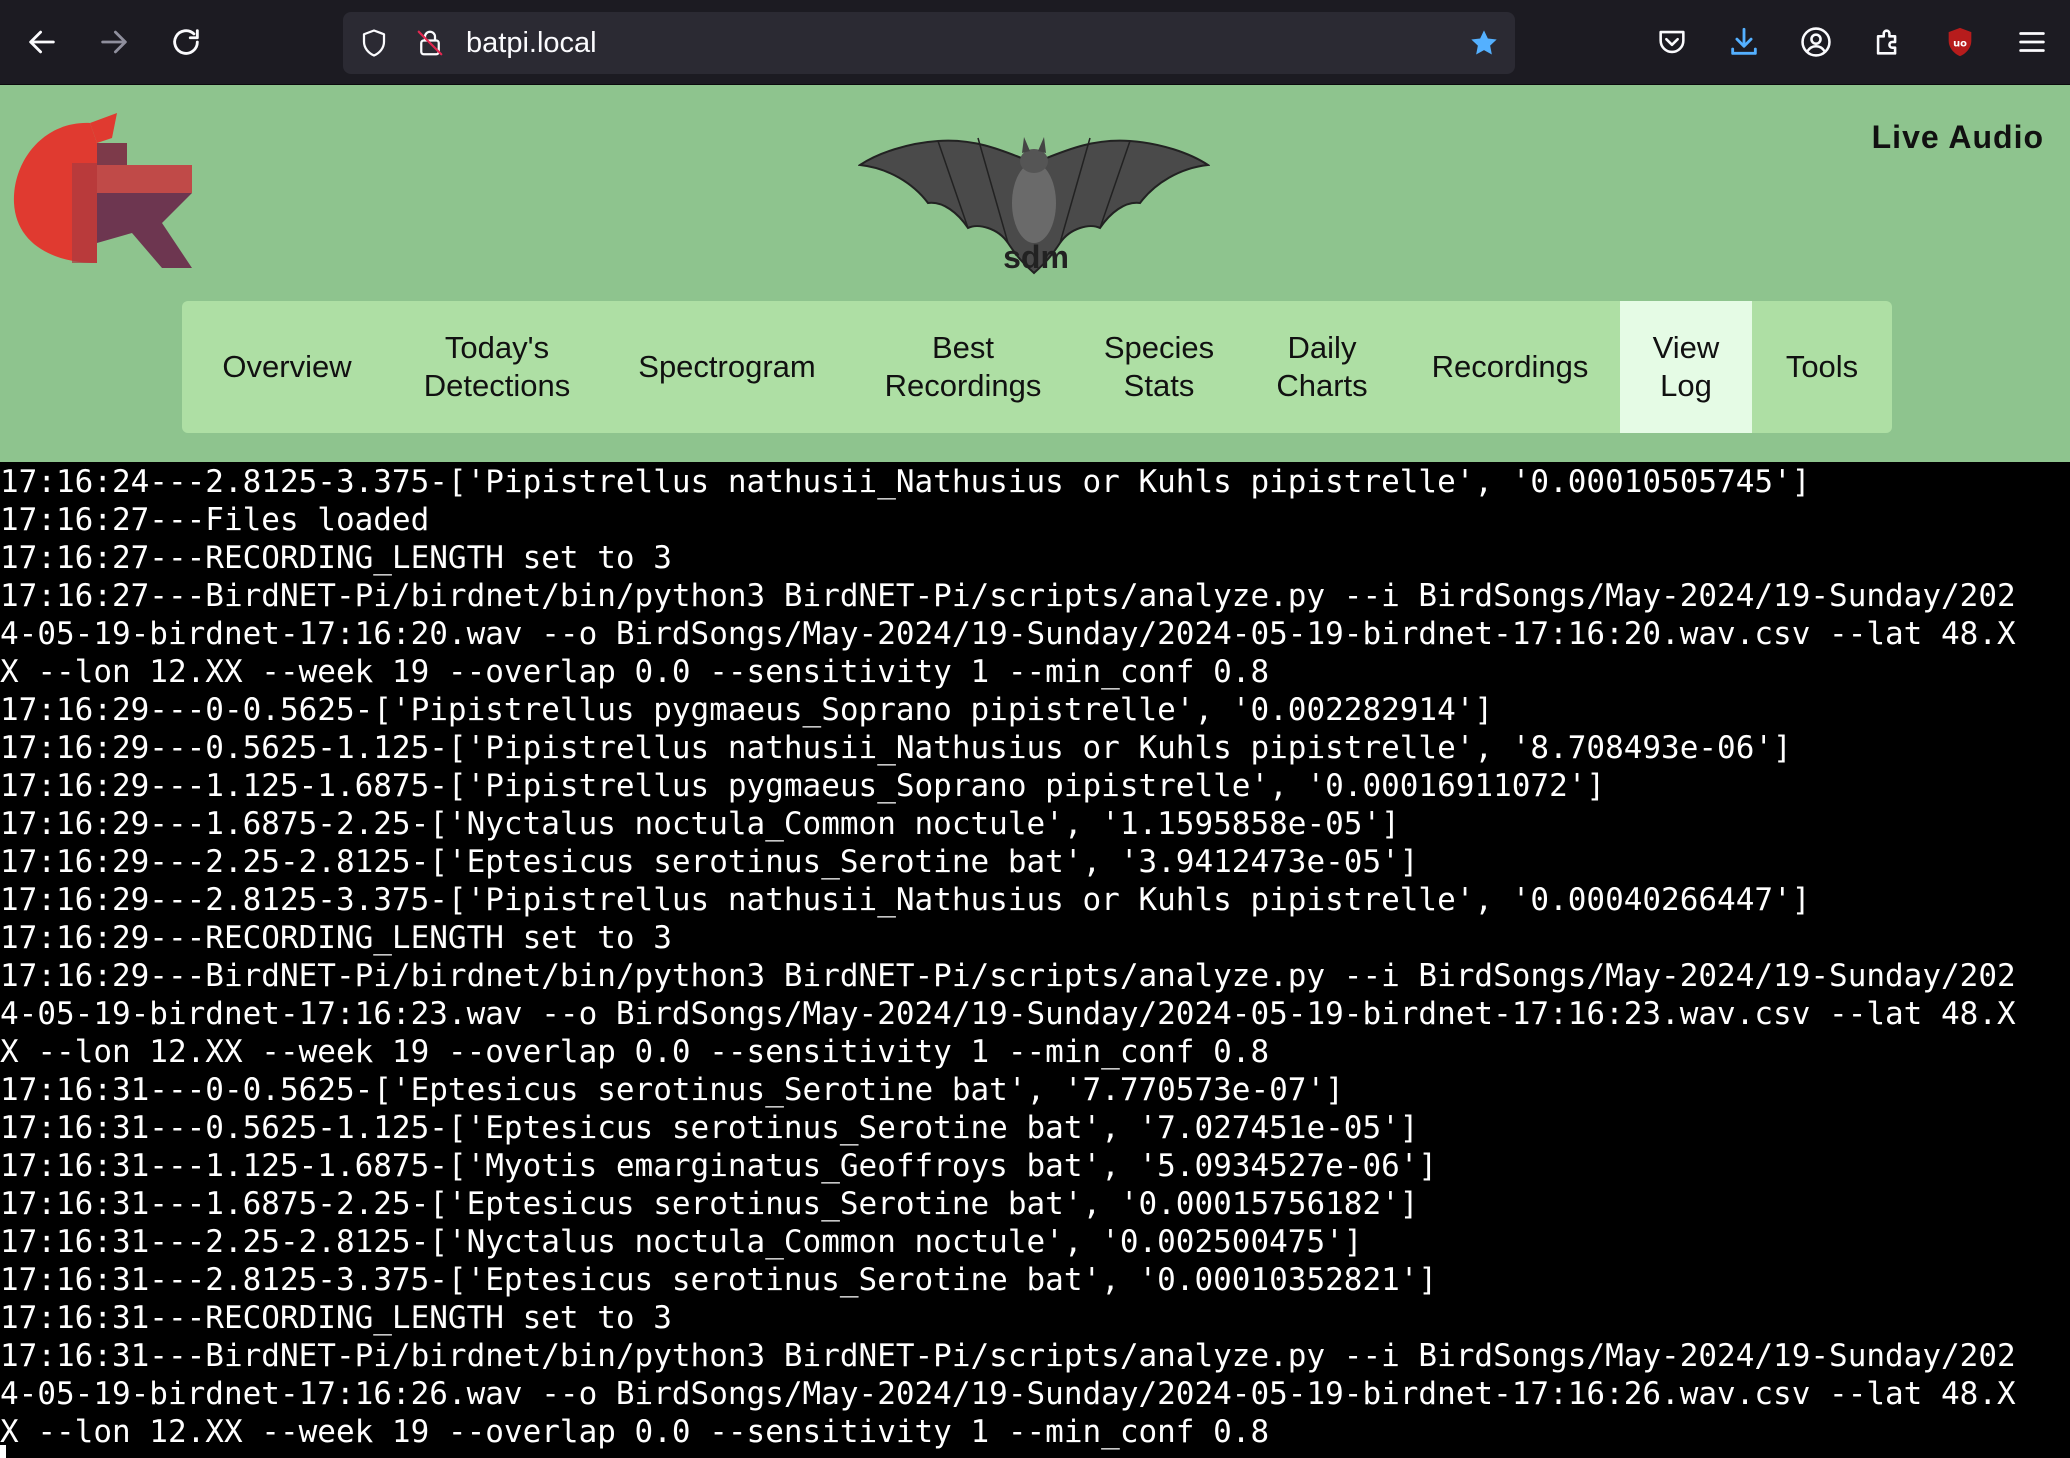 The height and width of the screenshot is (1458, 2070). What do you see at coordinates (336, 938) in the screenshot?
I see `log-line: 17:16:29---RECORDING_LENGTH set to 3` at bounding box center [336, 938].